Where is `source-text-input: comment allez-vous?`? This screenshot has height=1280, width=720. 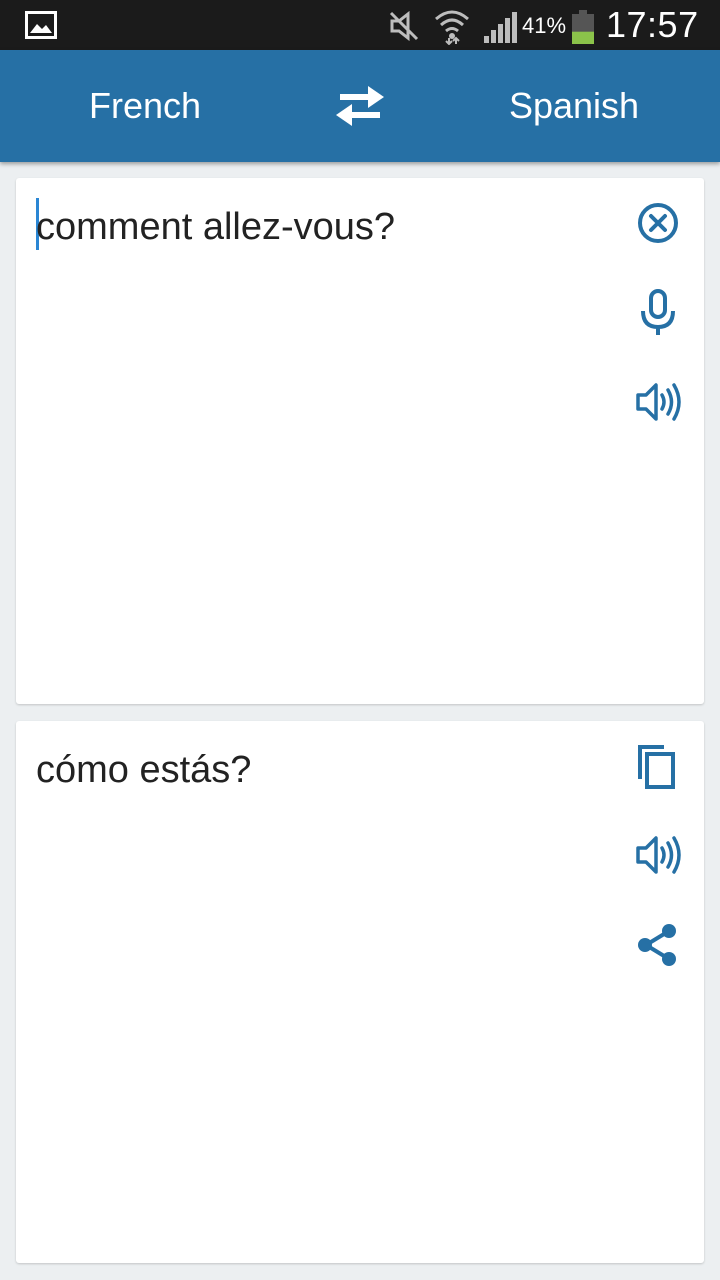
source-text-input: comment allez-vous? is located at coordinates (326, 227).